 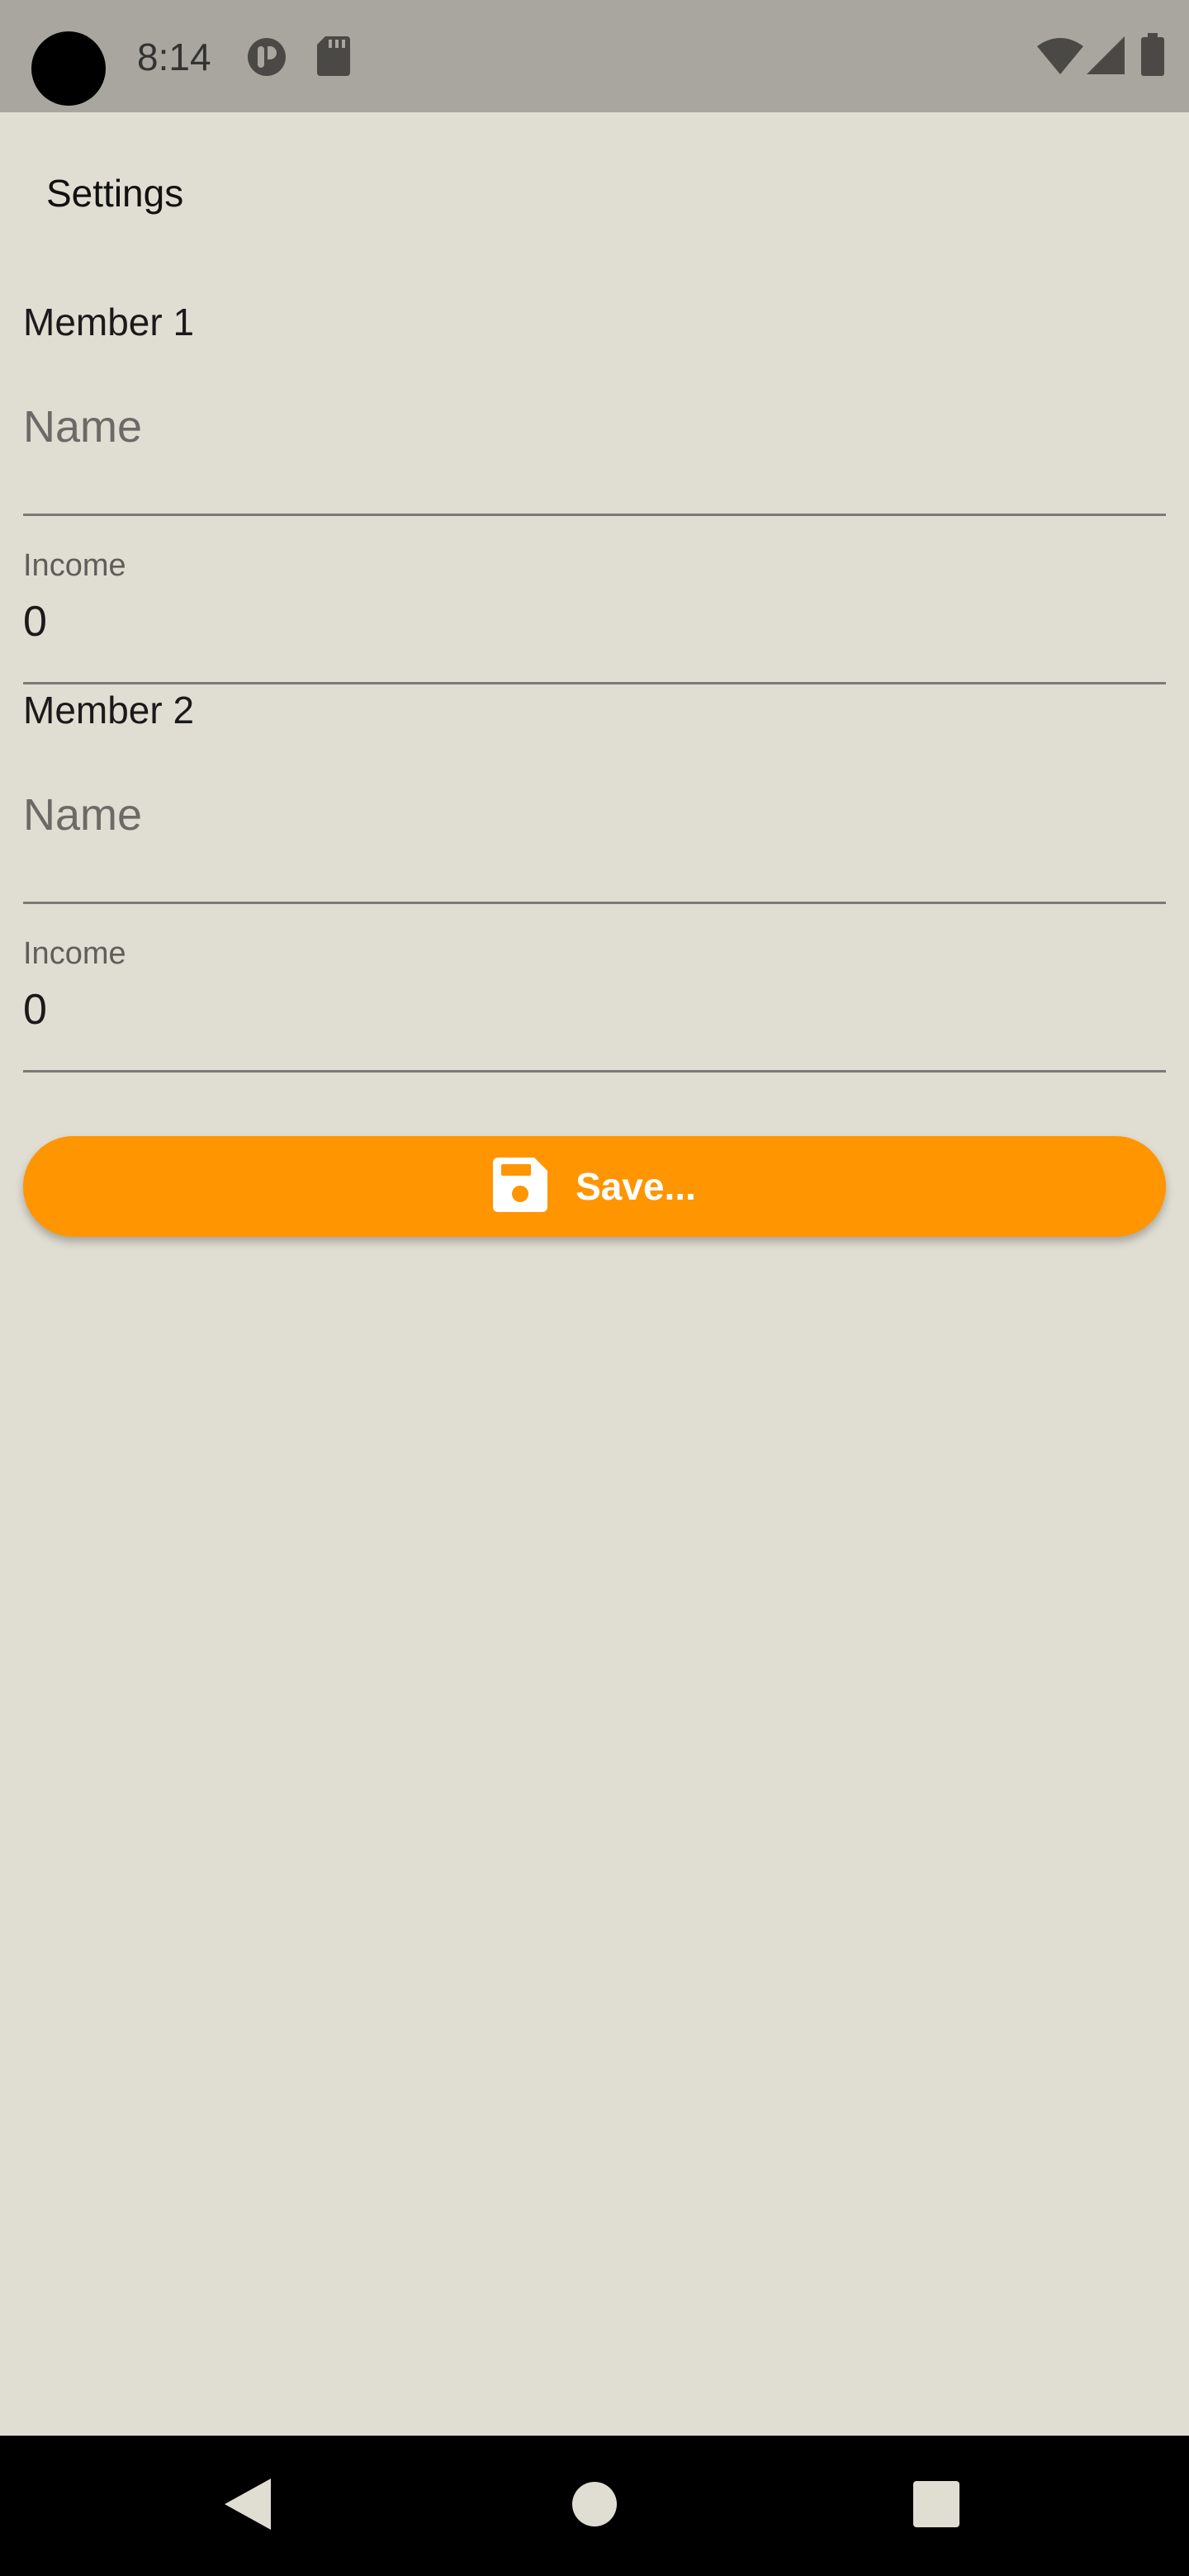 What do you see at coordinates (1106, 57) in the screenshot?
I see `signal-icon` at bounding box center [1106, 57].